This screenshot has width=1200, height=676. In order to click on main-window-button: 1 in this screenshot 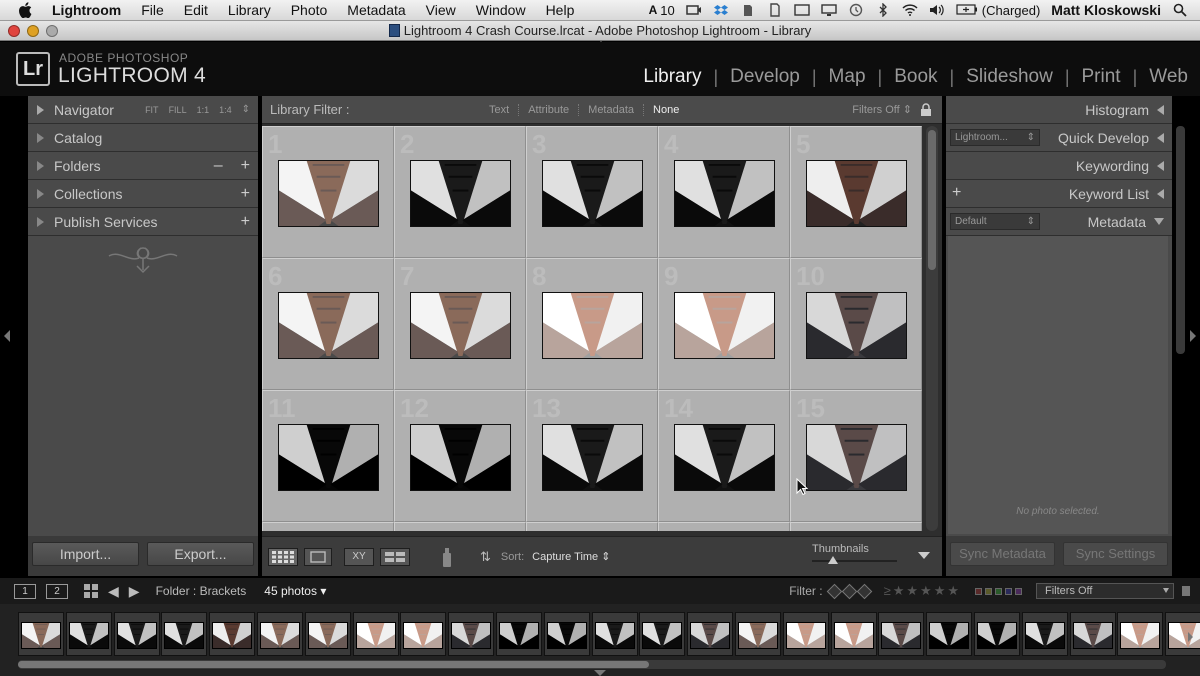, I will do `click(25, 591)`.